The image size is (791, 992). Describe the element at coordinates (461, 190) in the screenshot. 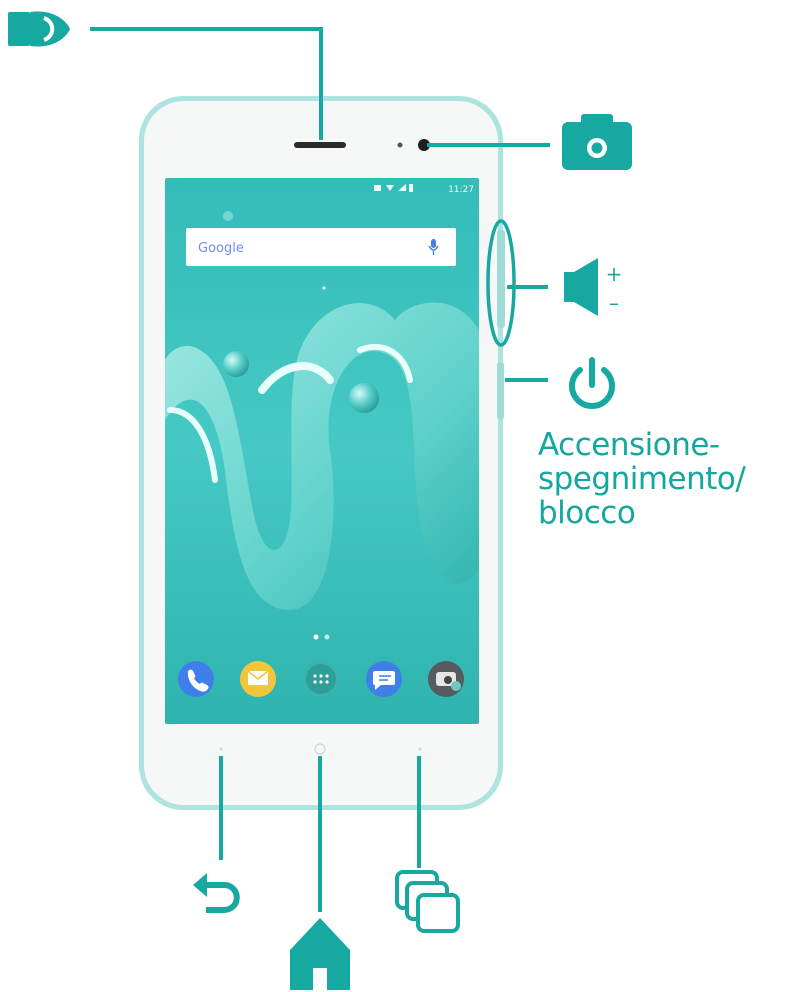

I see `status-time: 11:27` at that location.